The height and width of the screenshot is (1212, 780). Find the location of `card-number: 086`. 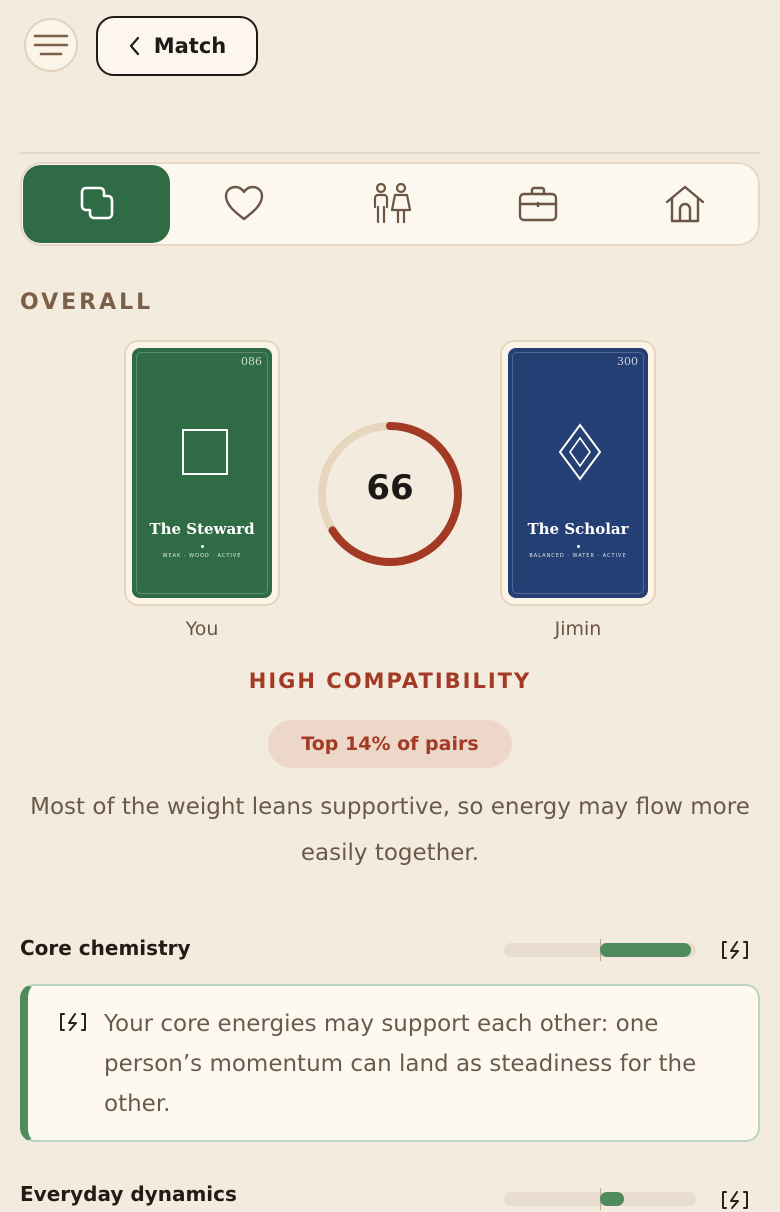

card-number: 086 is located at coordinates (251, 361).